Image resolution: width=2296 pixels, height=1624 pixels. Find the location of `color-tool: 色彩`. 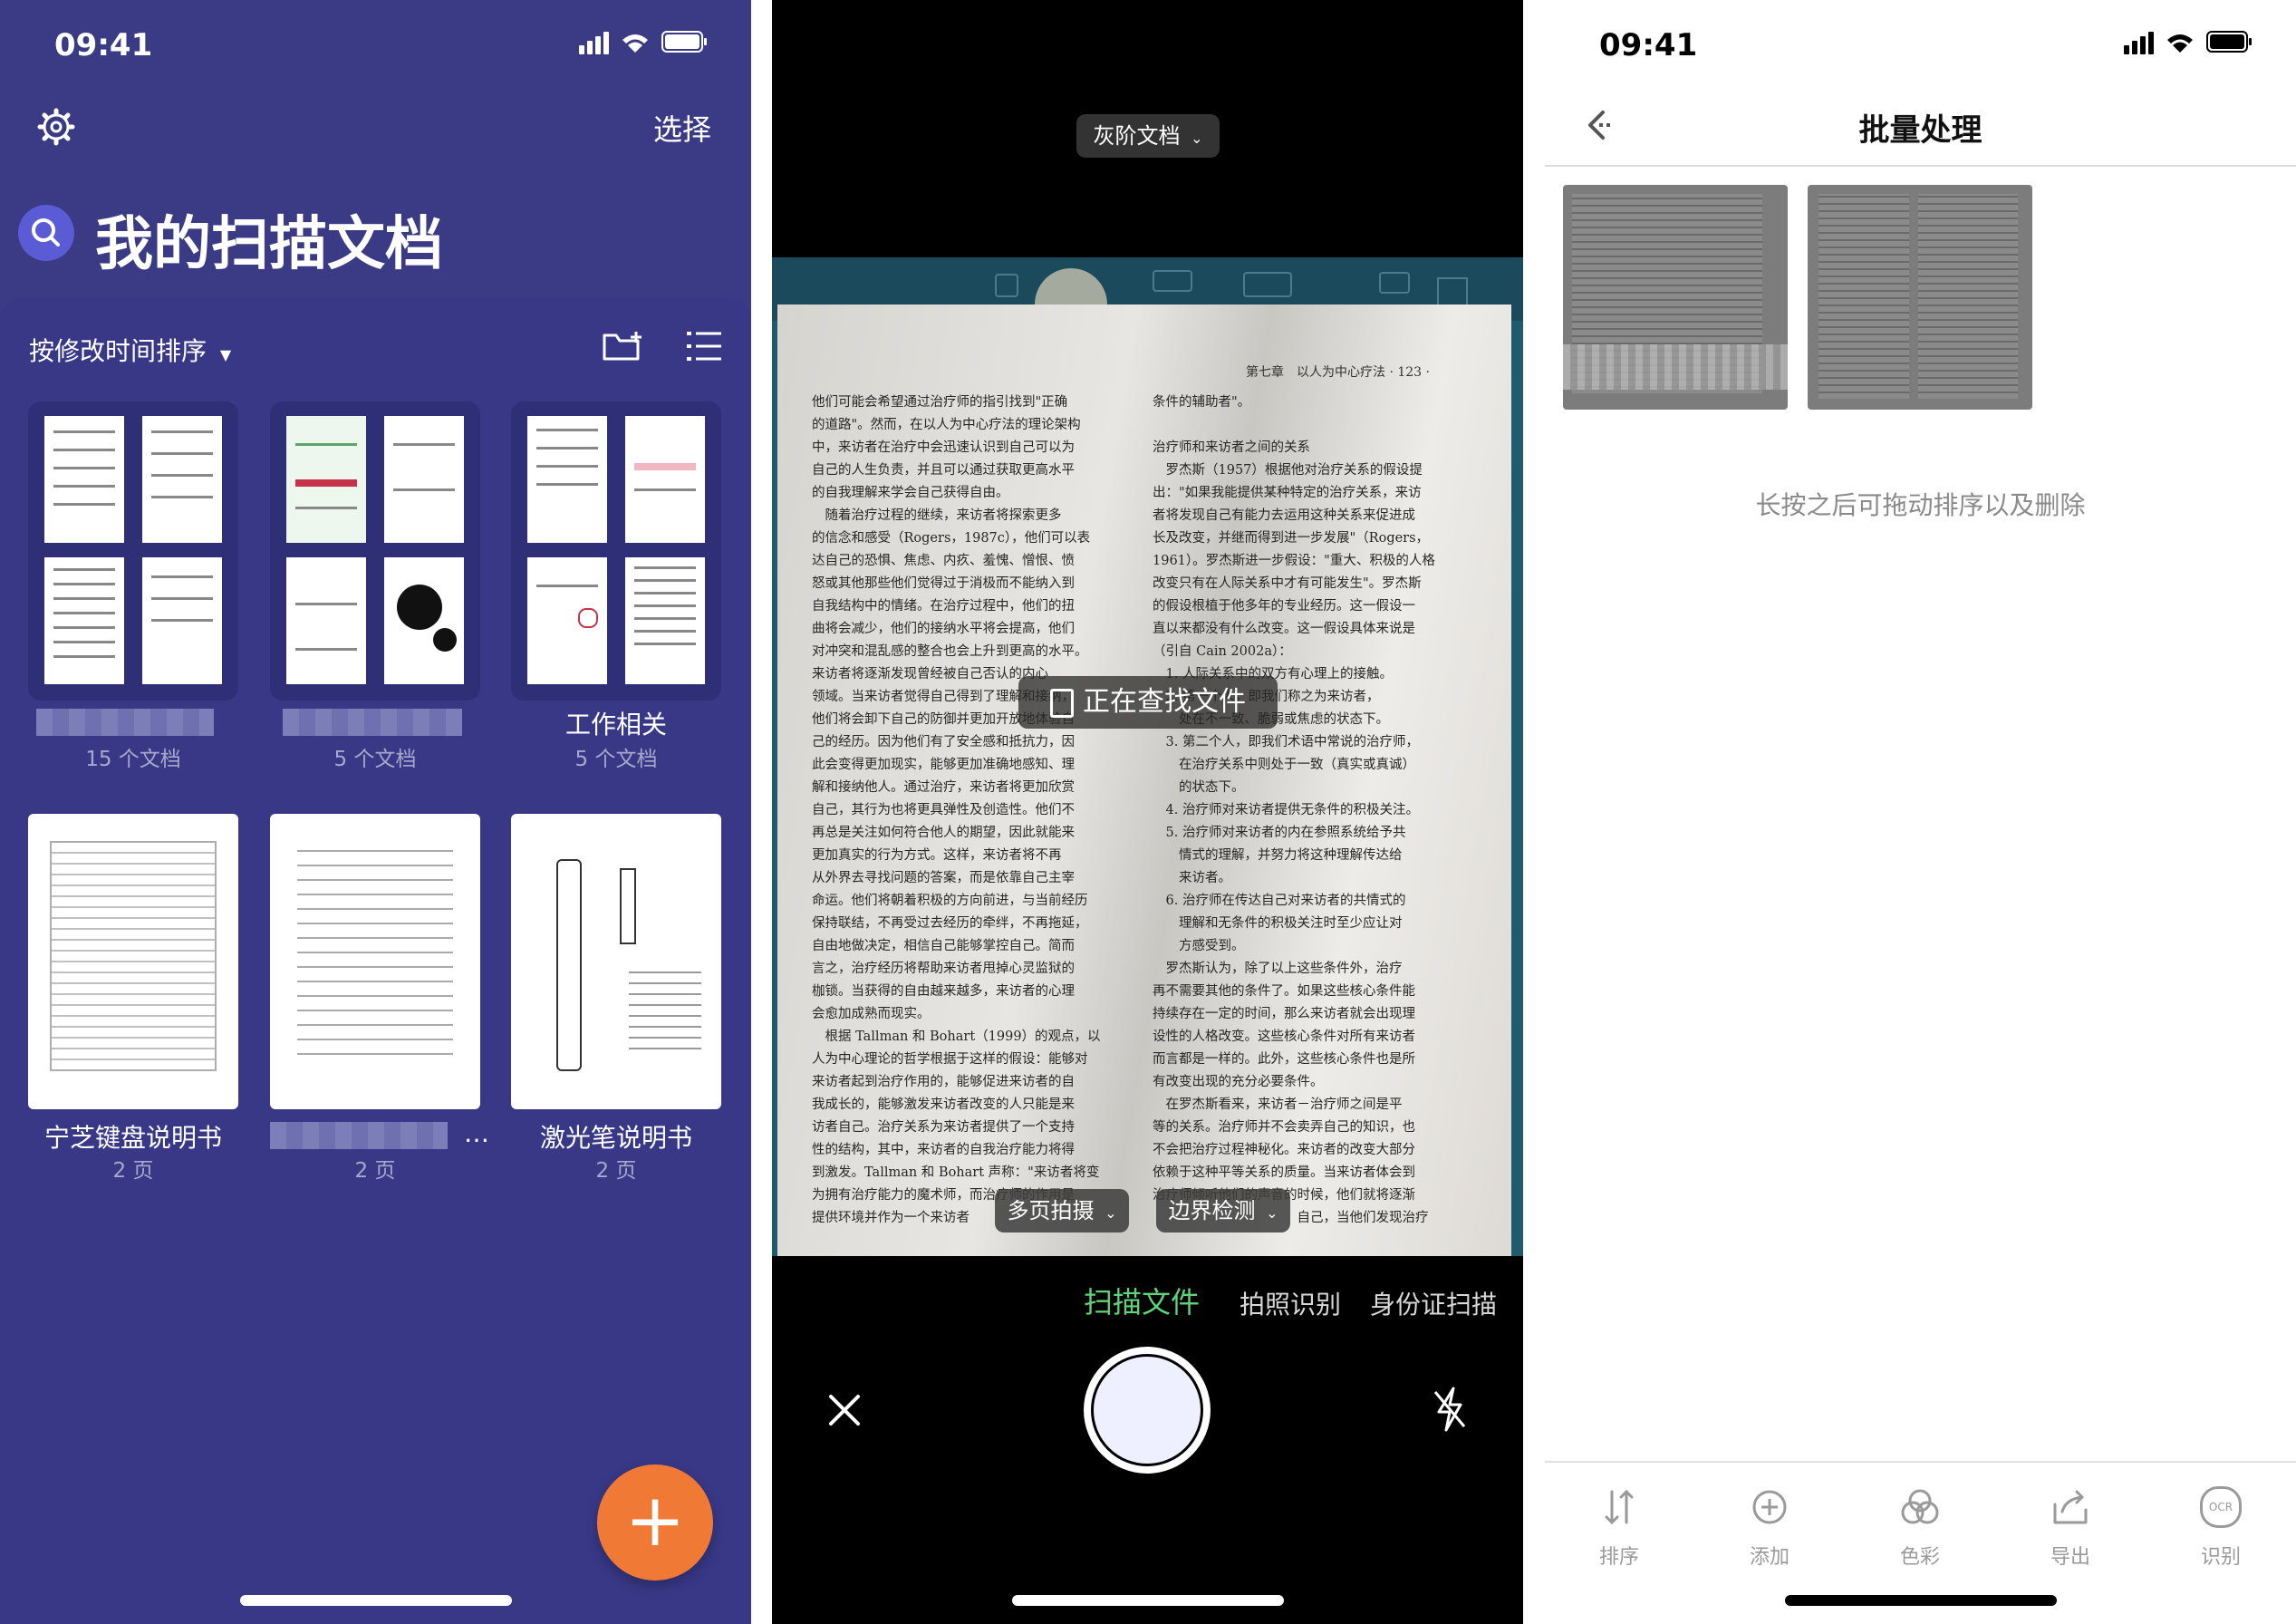

color-tool: 色彩 is located at coordinates (1920, 1528).